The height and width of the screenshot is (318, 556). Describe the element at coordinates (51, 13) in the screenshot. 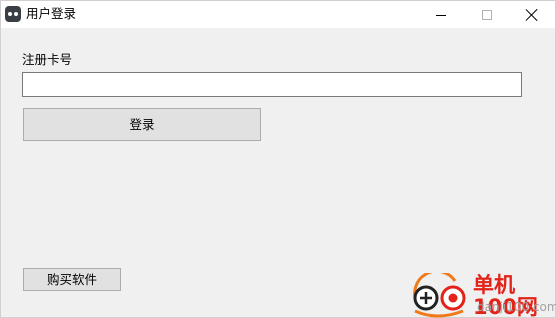

I see `window-title: 用户登录` at that location.